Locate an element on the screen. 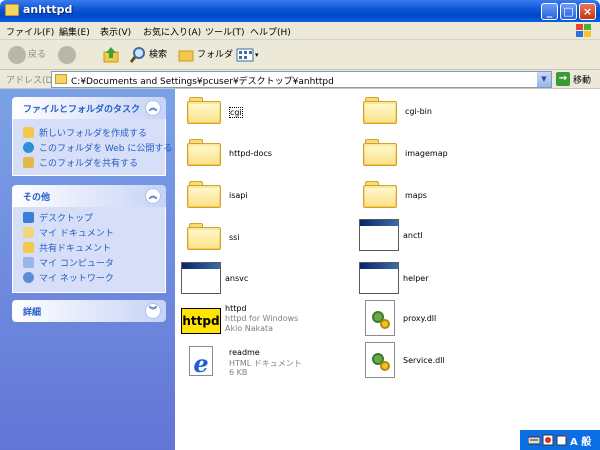 This screenshot has width=600, height=450. maximize-button: □ is located at coordinates (568, 11).